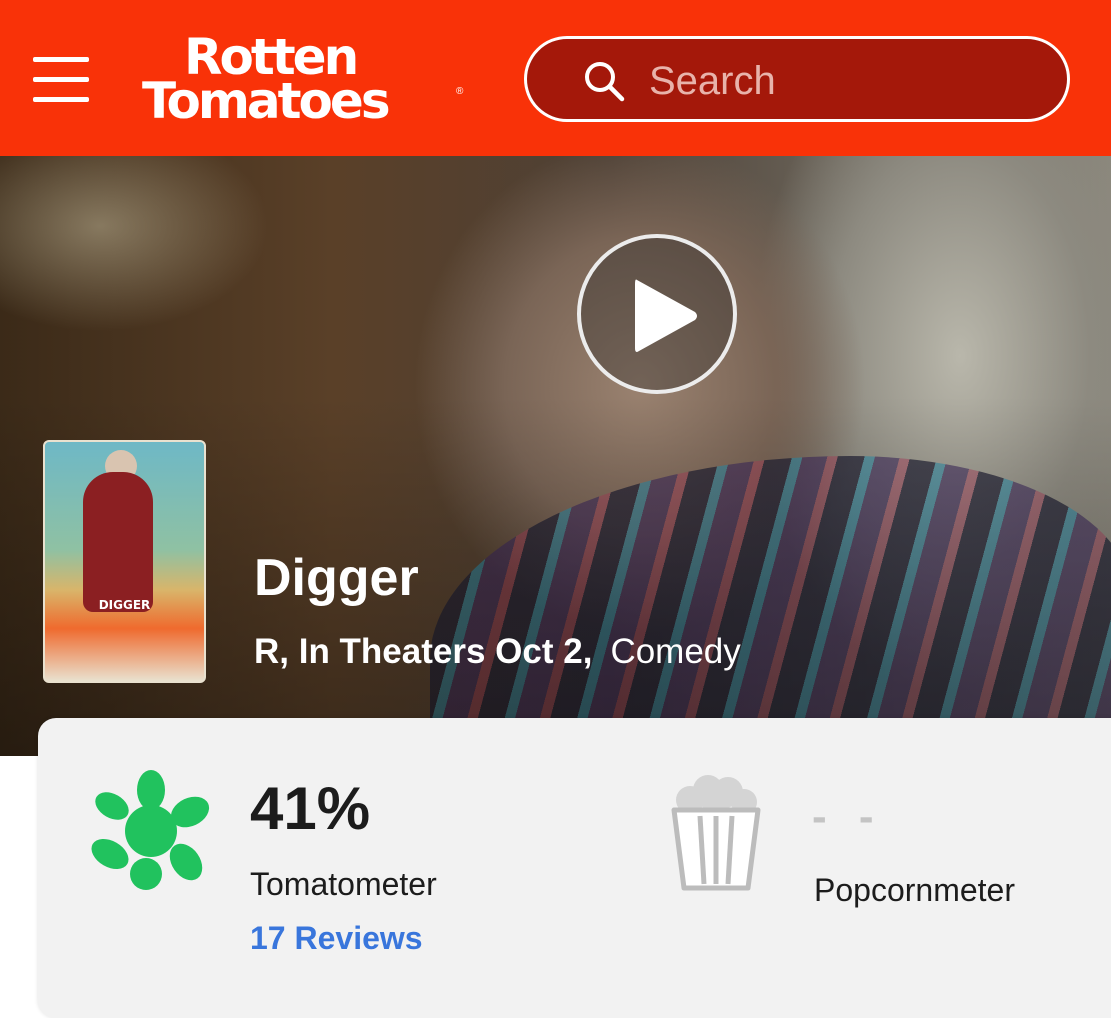  I want to click on green-splat-icon, so click(150, 830).